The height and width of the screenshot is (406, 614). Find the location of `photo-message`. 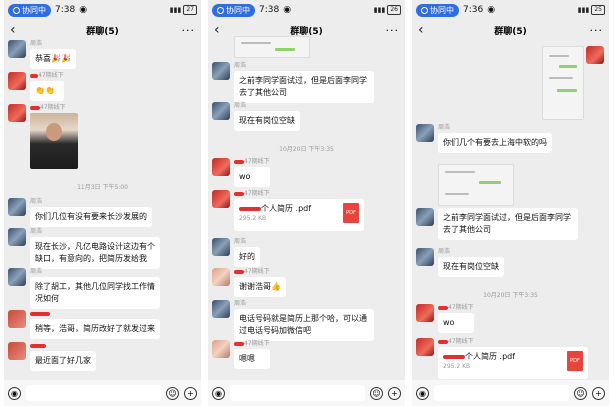

photo-message is located at coordinates (54, 141).